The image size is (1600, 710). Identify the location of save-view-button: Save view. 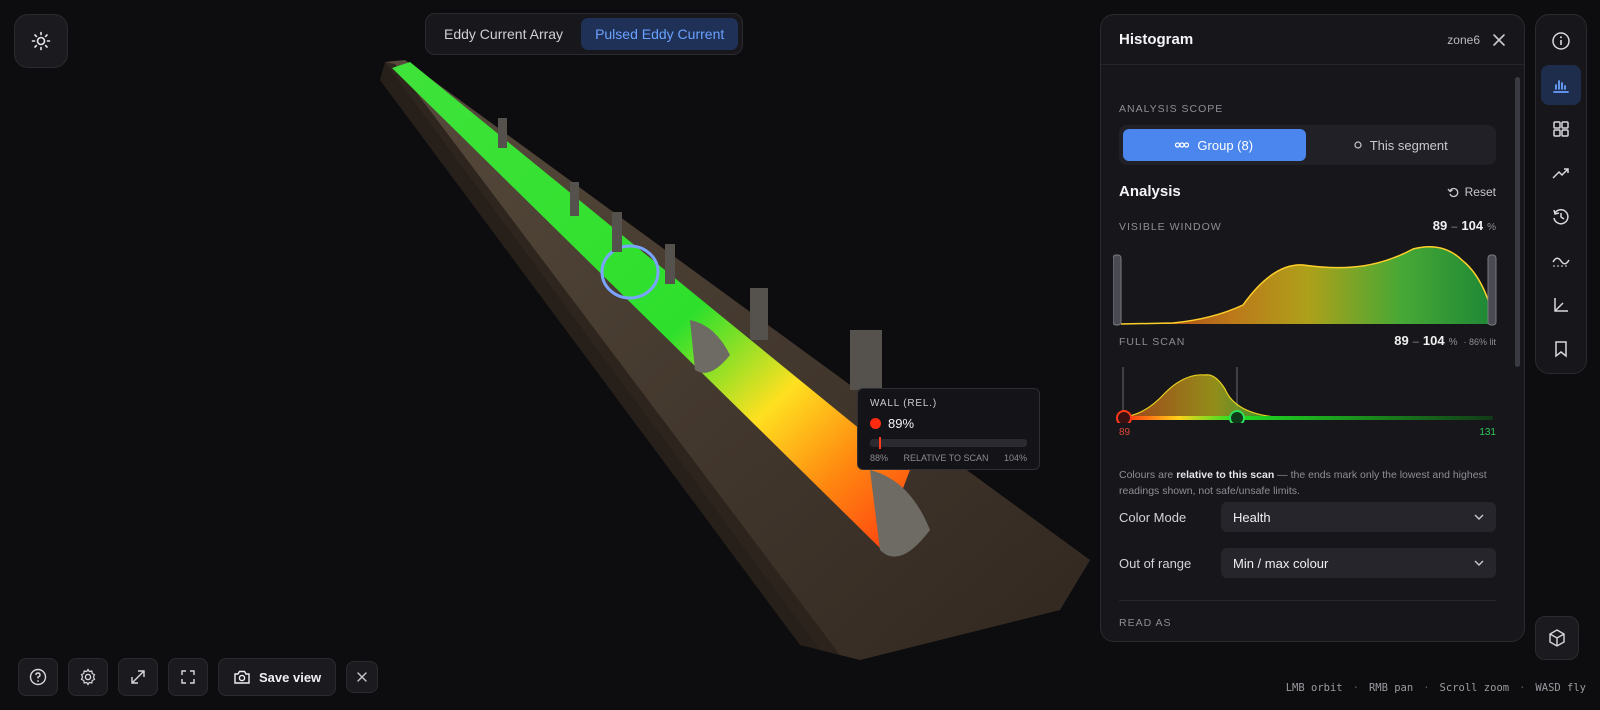
(277, 677).